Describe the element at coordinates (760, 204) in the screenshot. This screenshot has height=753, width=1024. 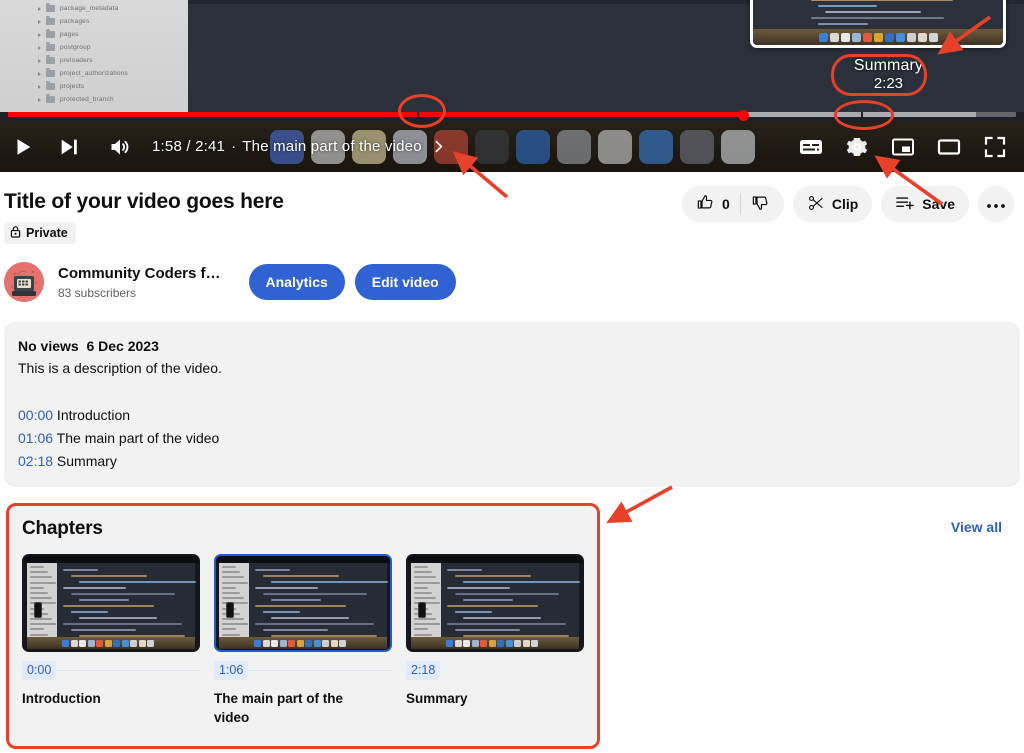
I see `thumbs-down-icon` at that location.